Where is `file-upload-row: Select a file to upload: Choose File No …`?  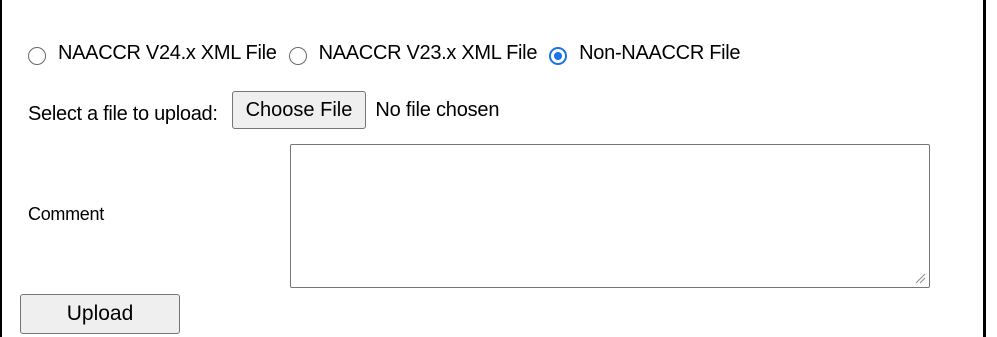
file-upload-row: Select a file to upload: Choose File No … is located at coordinates (263, 110).